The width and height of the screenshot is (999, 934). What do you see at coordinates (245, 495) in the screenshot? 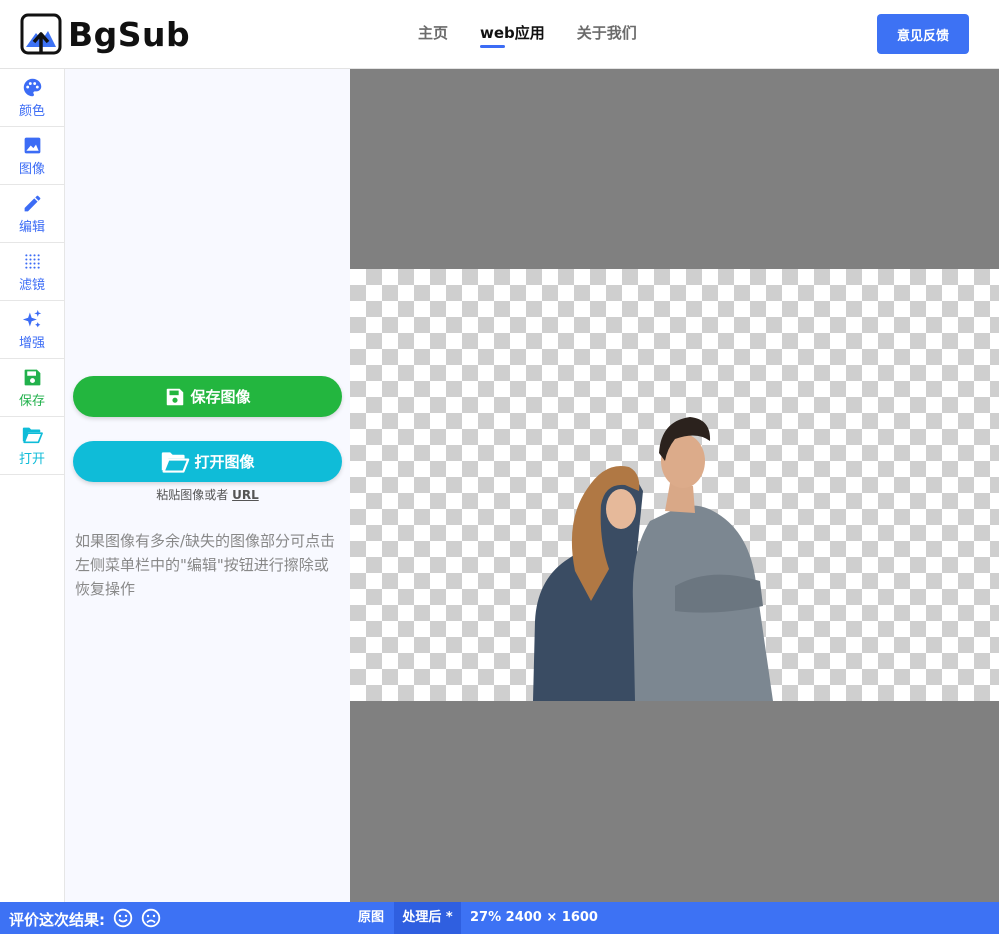
I see `paste-url-link: URL` at bounding box center [245, 495].